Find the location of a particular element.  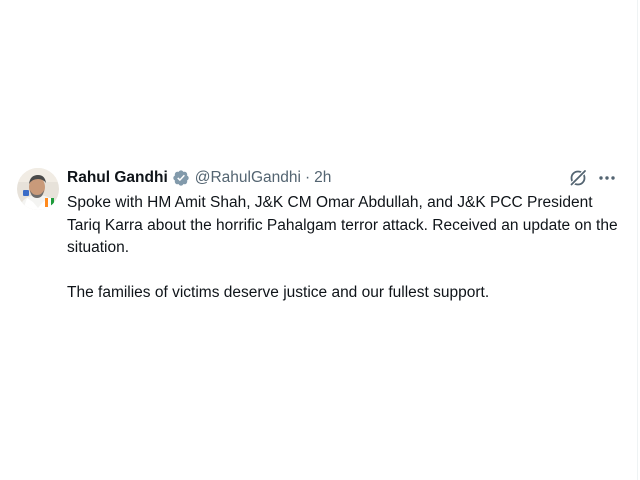

tweet-timestamp: 2h is located at coordinates (322, 178).